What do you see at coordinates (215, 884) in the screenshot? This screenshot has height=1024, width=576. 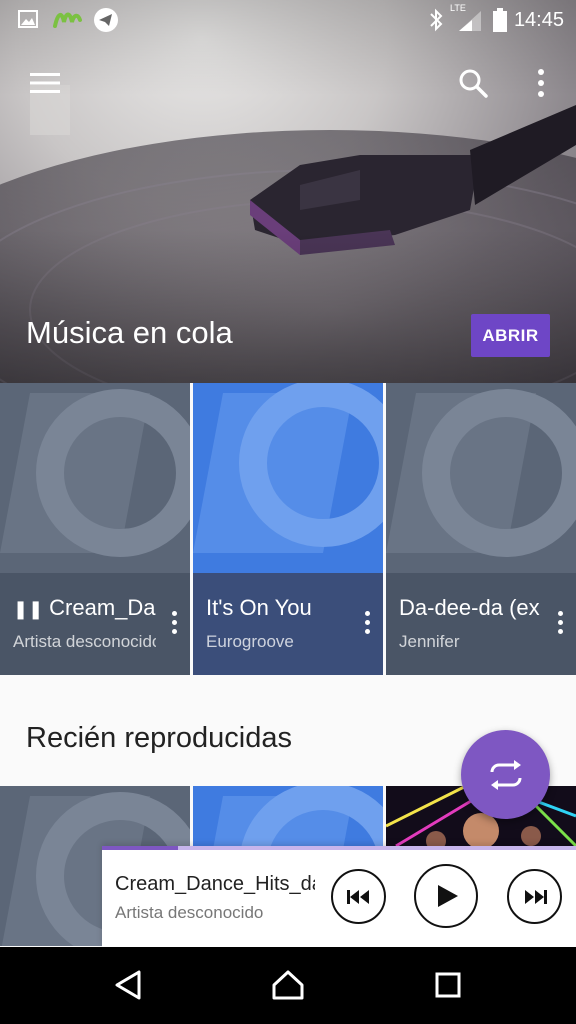 I see `now-playing-title: Cream_Dance_Hits_dance` at bounding box center [215, 884].